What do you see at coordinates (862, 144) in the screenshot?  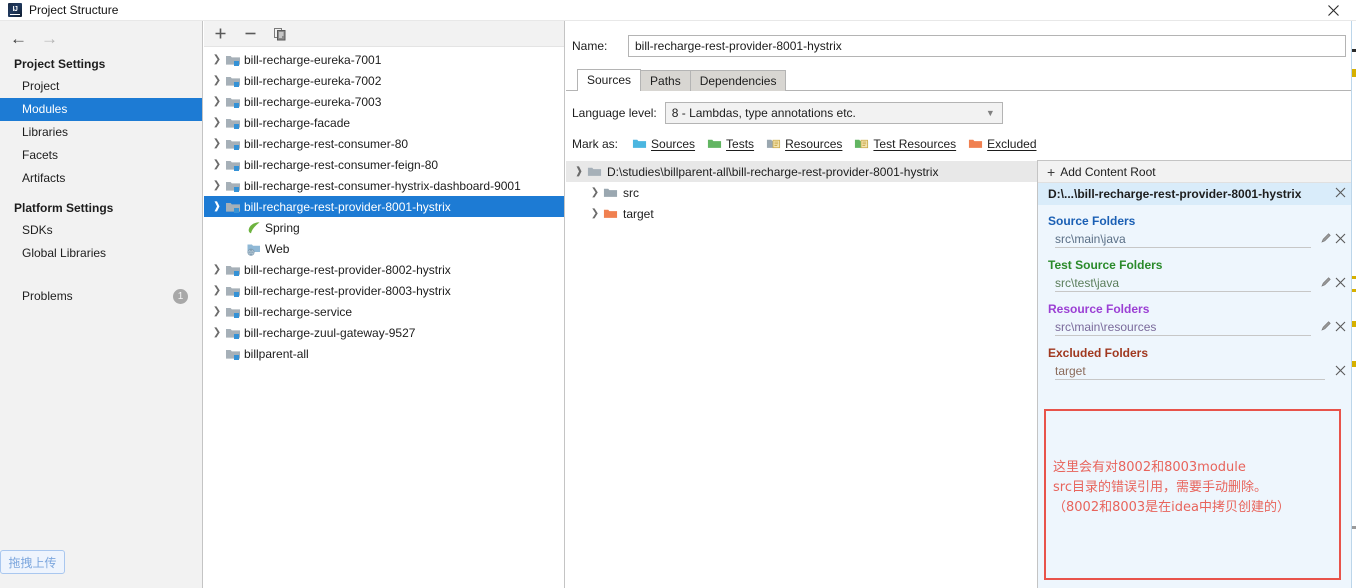 I see `test-resources-folder-icon` at bounding box center [862, 144].